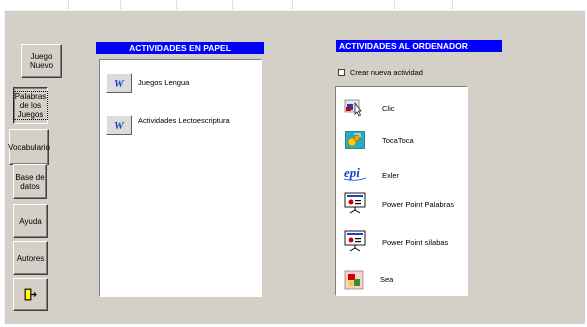 The width and height of the screenshot is (587, 327). I want to click on papel-title: ACTIVIDADES EN PAPEL, so click(180, 48).